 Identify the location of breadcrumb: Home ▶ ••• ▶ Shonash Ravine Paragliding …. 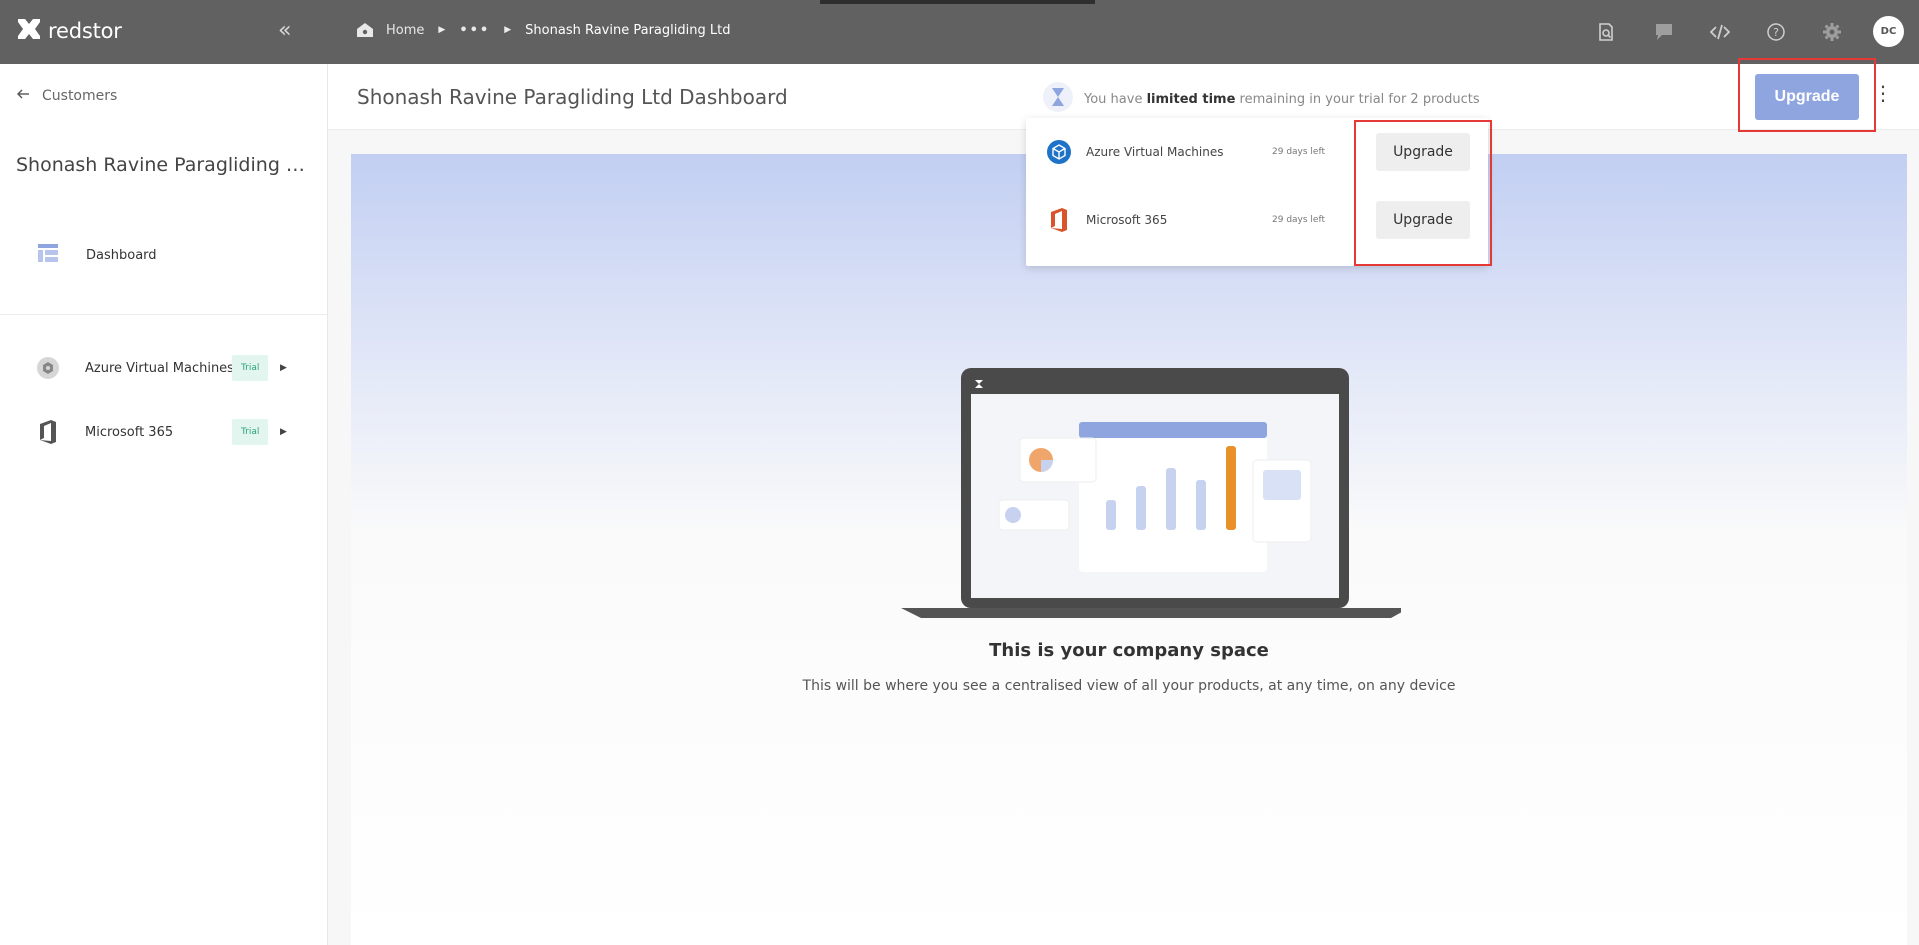
(543, 30).